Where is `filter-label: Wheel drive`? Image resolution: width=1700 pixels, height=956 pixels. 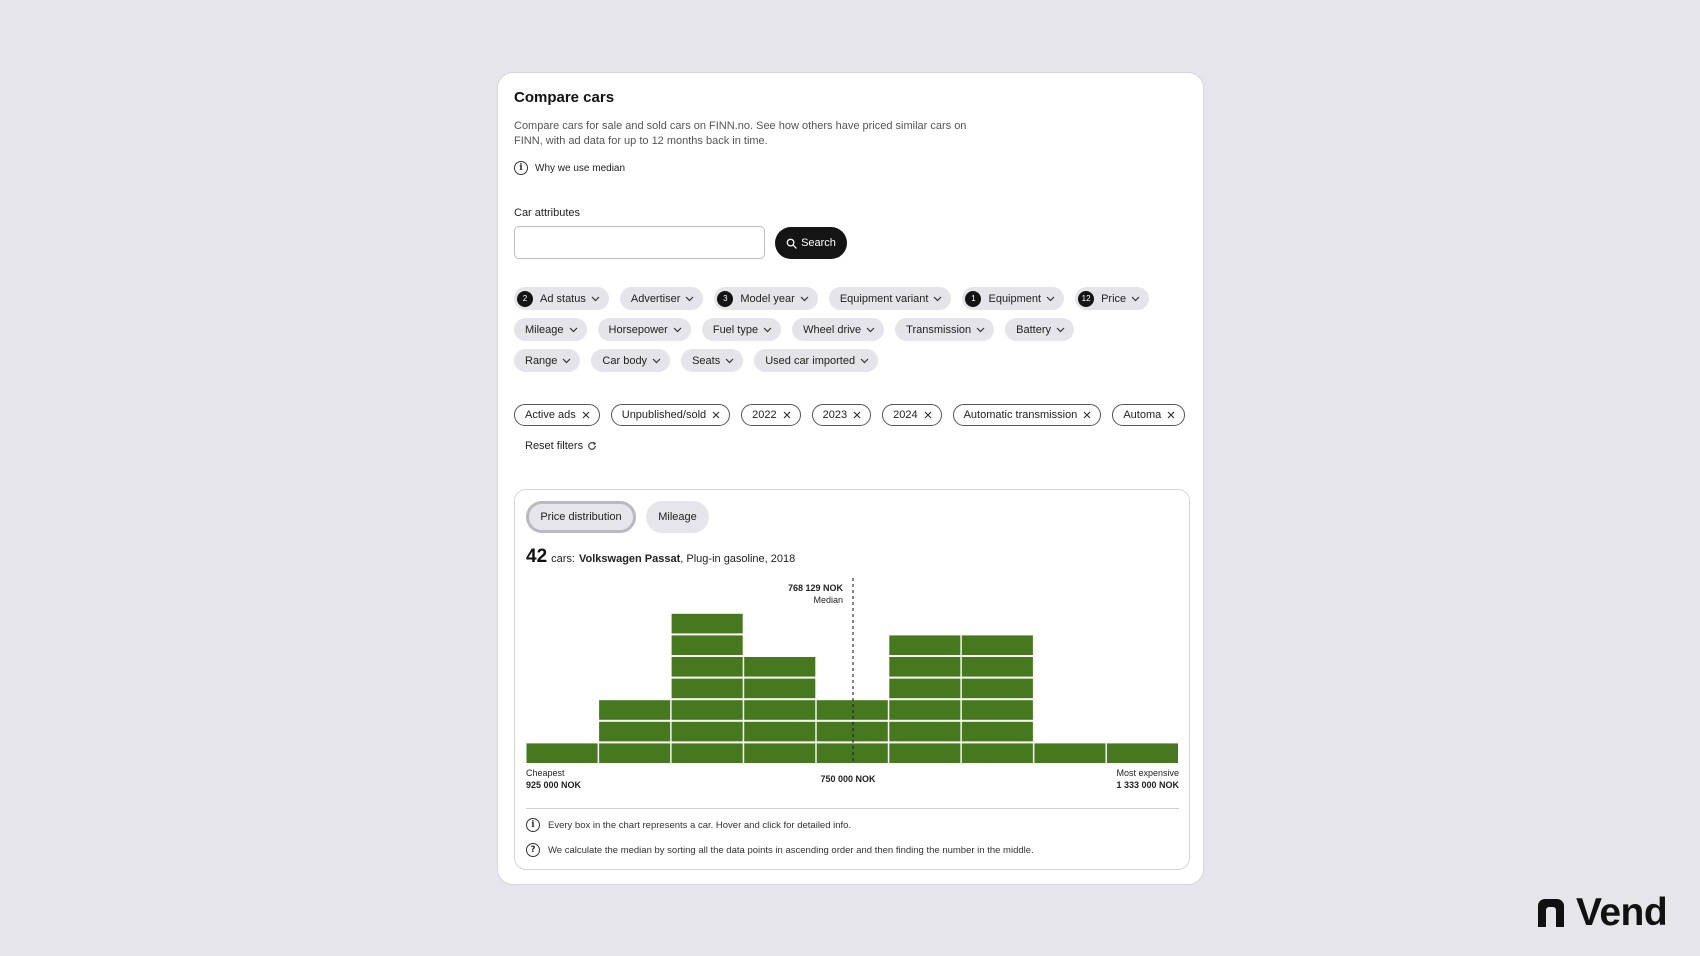
filter-label: Wheel drive is located at coordinates (832, 329).